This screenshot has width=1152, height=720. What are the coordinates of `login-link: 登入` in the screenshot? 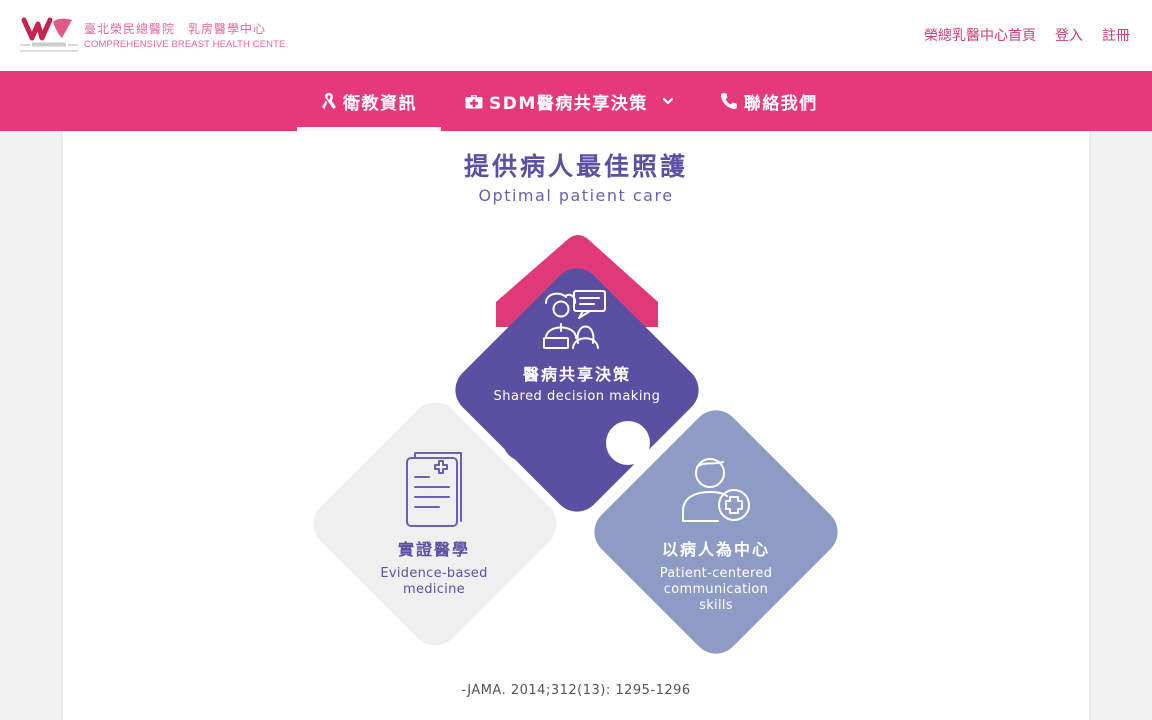 It's located at (1069, 35).